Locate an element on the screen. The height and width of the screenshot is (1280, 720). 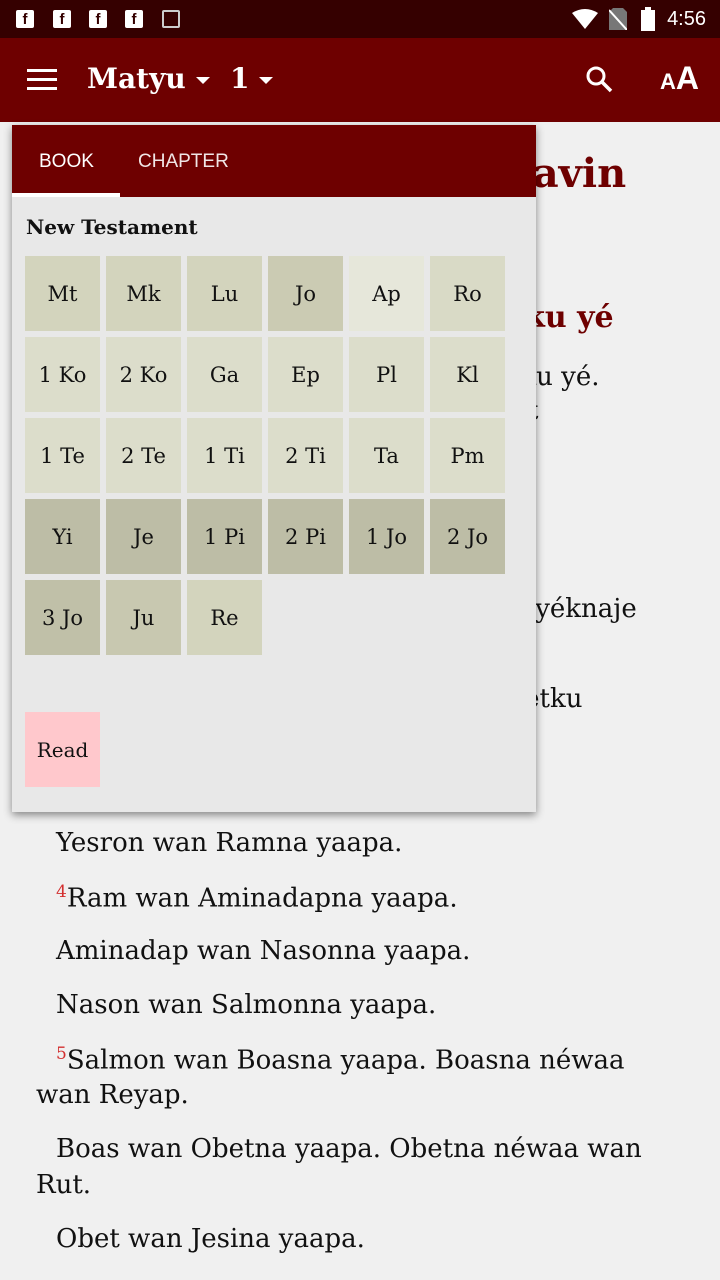
verse: Aminadap wan Nasonna yaapa. is located at coordinates (263, 951).